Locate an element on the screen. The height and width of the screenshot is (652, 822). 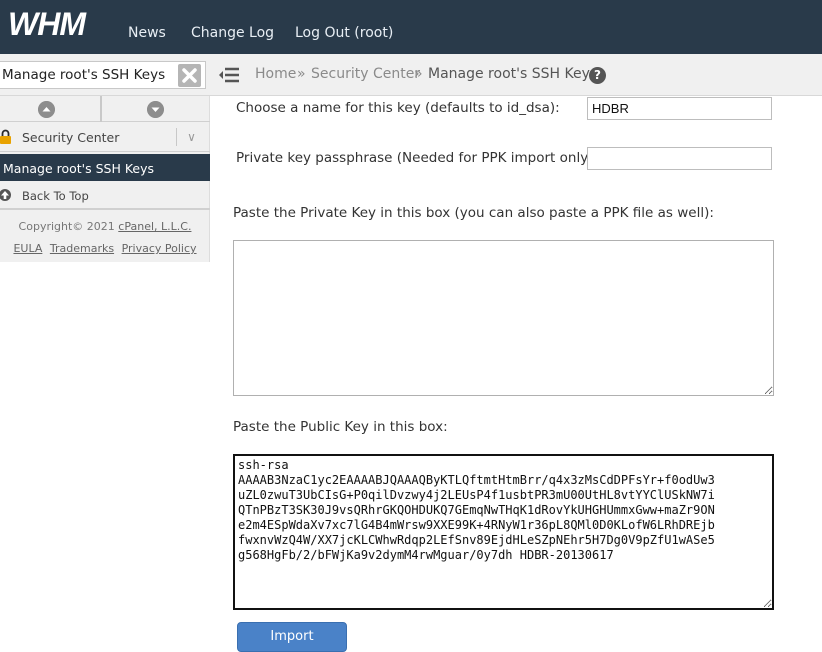
search-input is located at coordinates (103, 75).